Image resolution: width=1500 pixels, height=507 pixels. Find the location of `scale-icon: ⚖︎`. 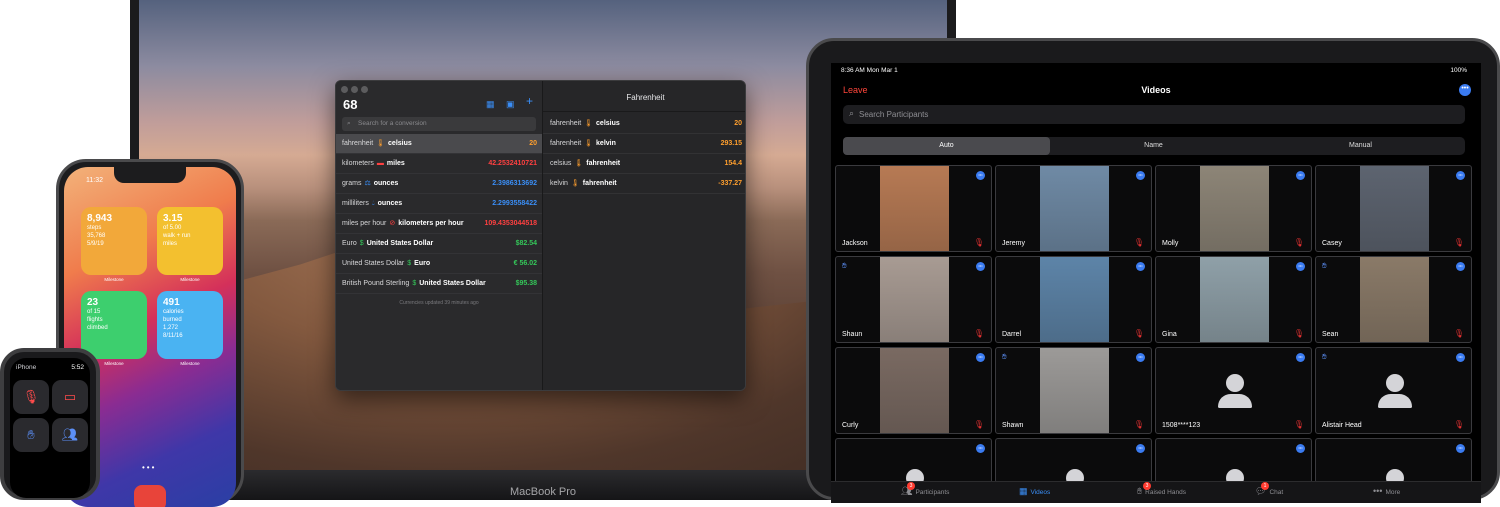

scale-icon: ⚖︎ is located at coordinates (367, 183).